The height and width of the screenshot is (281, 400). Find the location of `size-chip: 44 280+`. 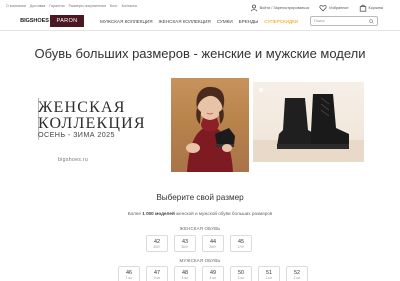

size-chip: 44 280+ is located at coordinates (213, 243).